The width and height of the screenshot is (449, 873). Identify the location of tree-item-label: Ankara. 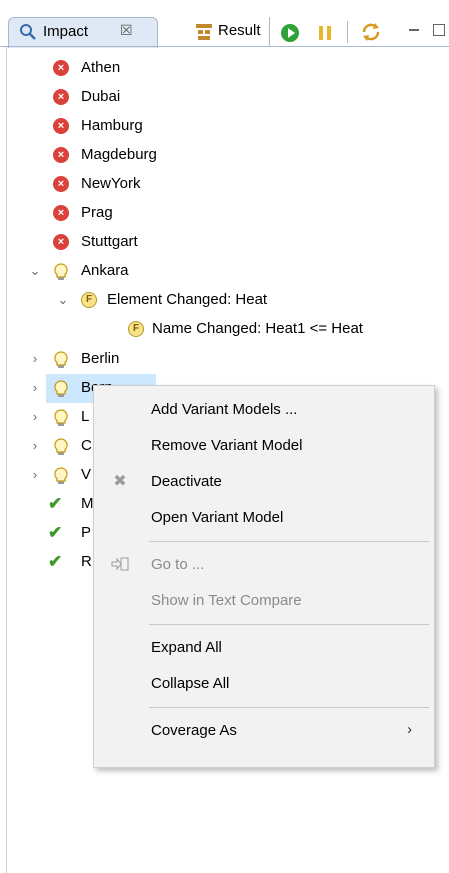
(105, 270).